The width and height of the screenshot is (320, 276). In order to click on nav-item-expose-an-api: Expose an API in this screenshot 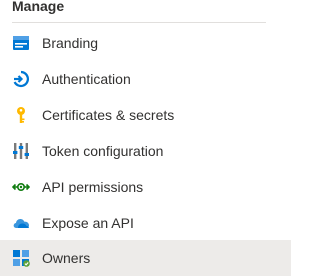, I will do `click(145, 223)`.